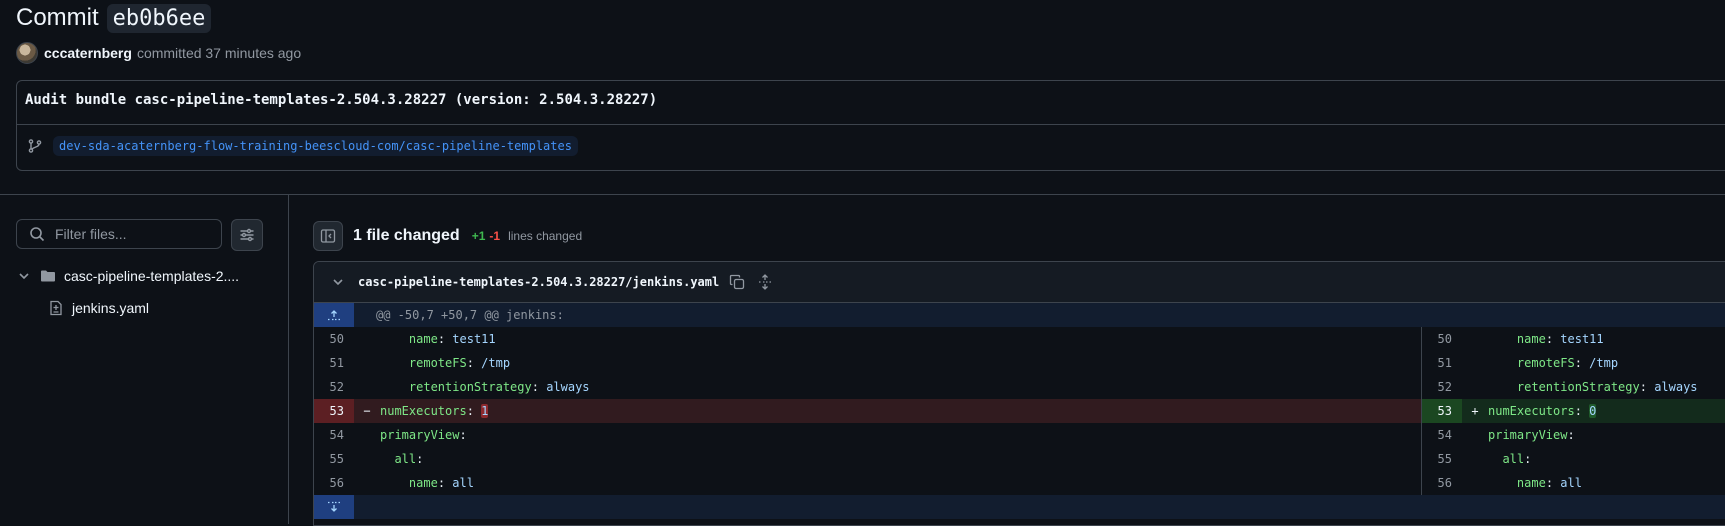 The width and height of the screenshot is (1725, 526). I want to click on commit-title: Commit eb0b6ee, so click(114, 18).